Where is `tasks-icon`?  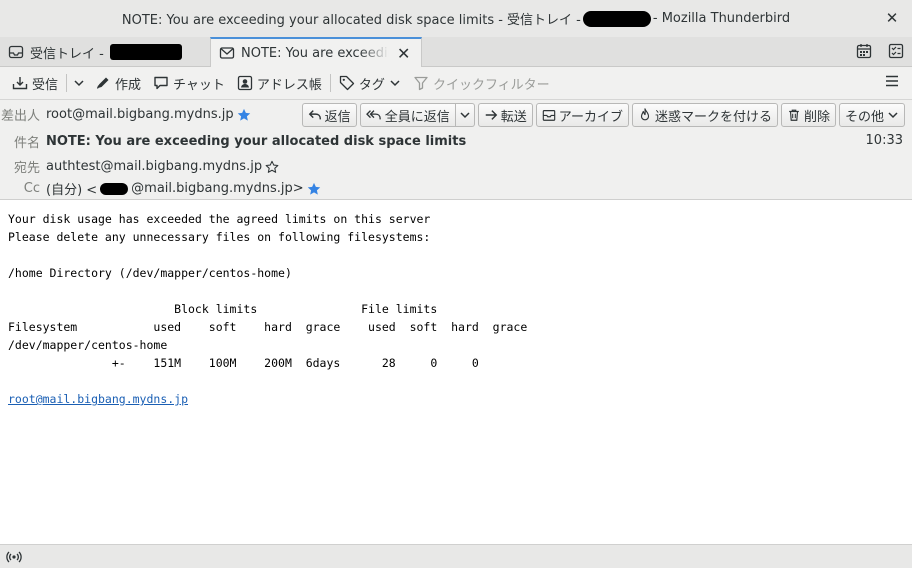
tasks-icon is located at coordinates (896, 51).